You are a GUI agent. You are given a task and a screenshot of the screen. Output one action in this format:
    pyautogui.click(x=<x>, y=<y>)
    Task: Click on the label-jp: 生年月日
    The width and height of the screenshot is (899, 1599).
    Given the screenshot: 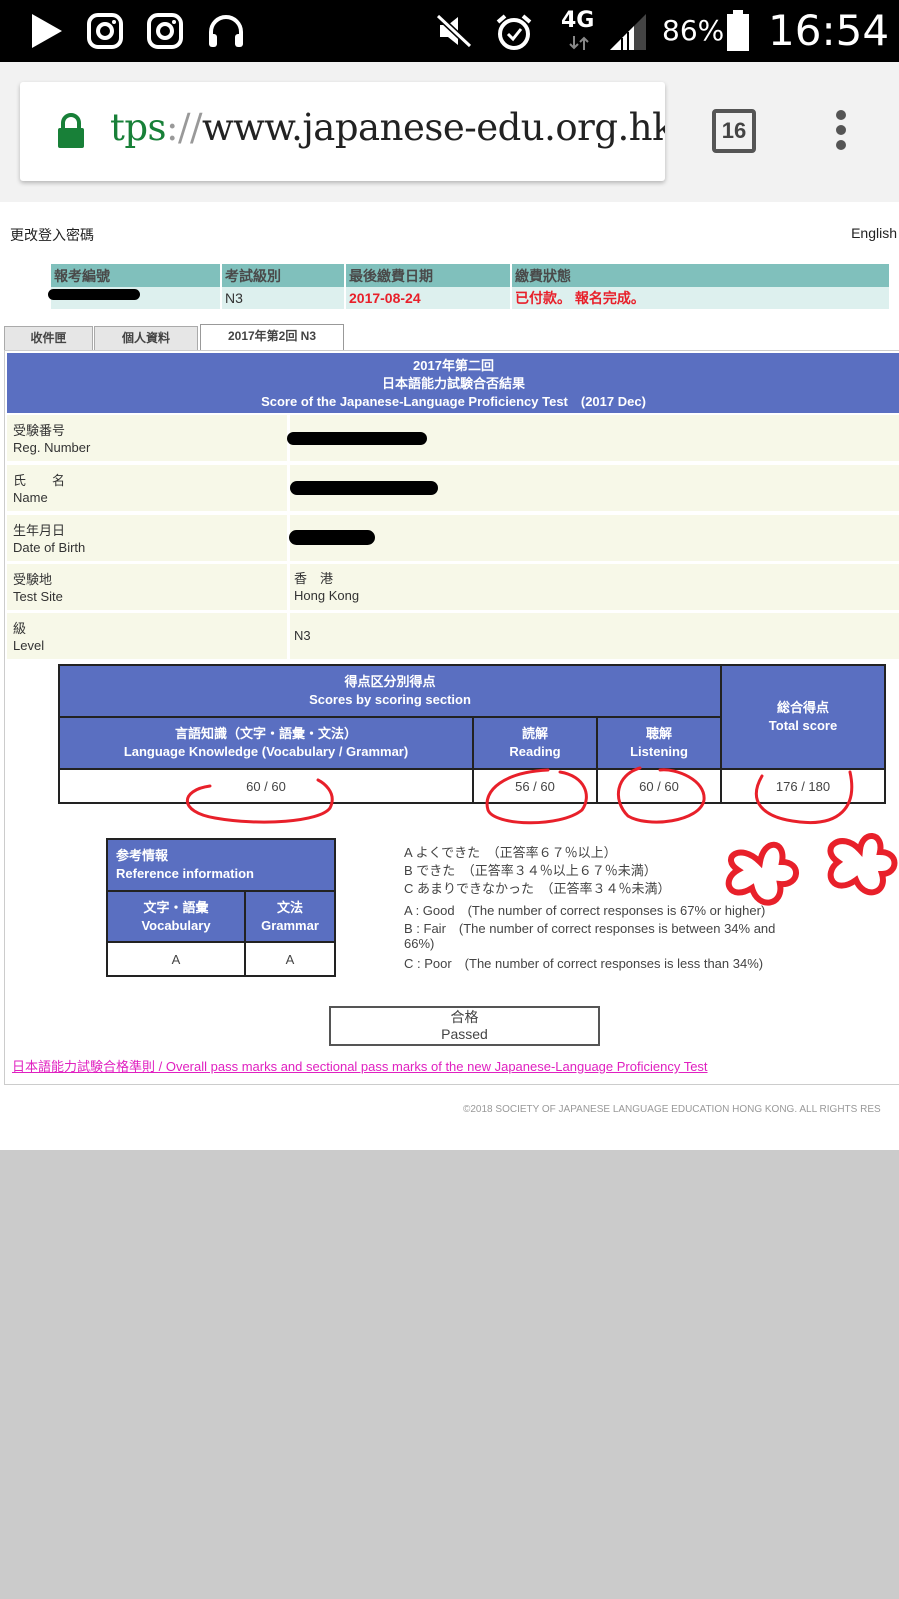 What is the action you would take?
    pyautogui.click(x=39, y=530)
    